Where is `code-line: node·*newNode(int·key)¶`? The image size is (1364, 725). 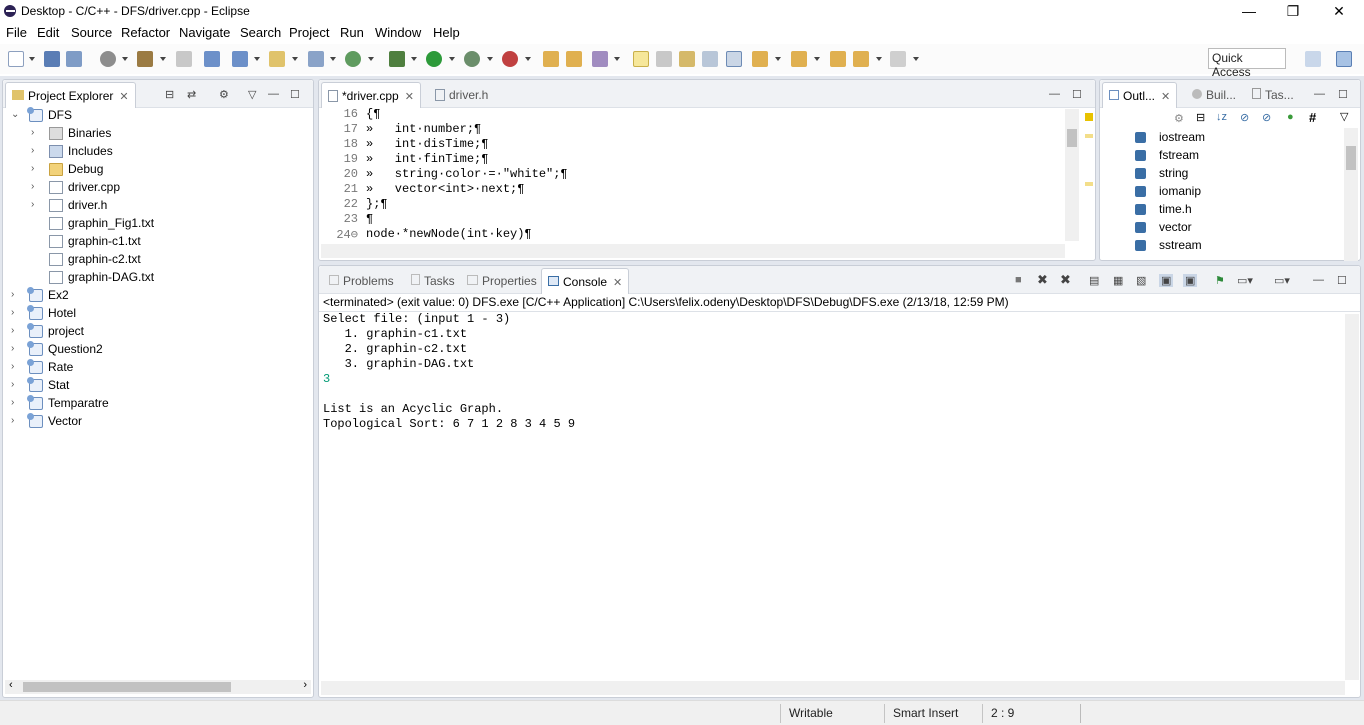 code-line: node·*newNode(int·key)¶ is located at coordinates (449, 234).